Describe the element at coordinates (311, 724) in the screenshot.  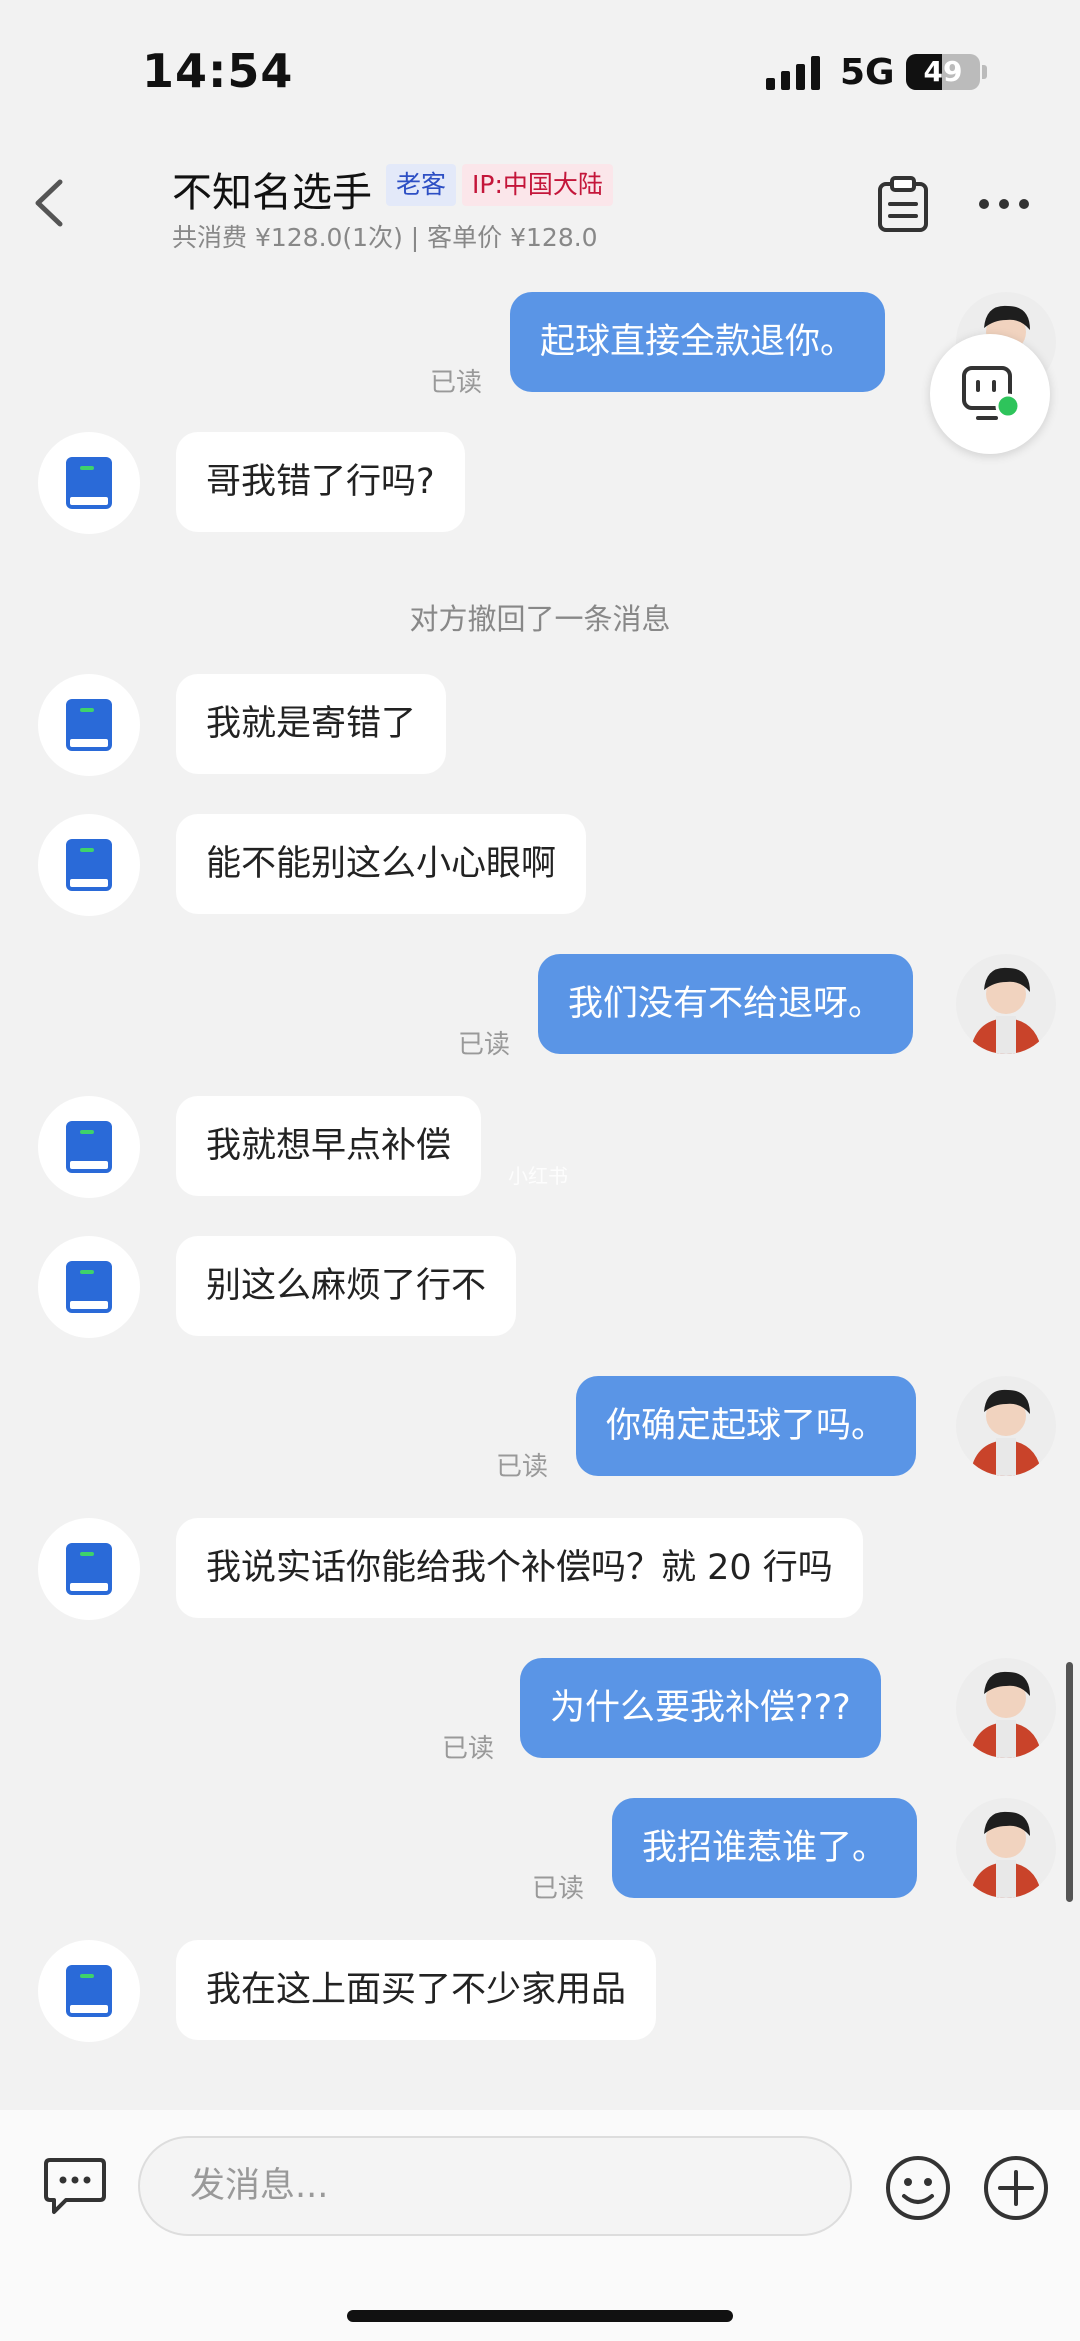
I see `message-bubble-incoming: 我就是寄错了` at that location.